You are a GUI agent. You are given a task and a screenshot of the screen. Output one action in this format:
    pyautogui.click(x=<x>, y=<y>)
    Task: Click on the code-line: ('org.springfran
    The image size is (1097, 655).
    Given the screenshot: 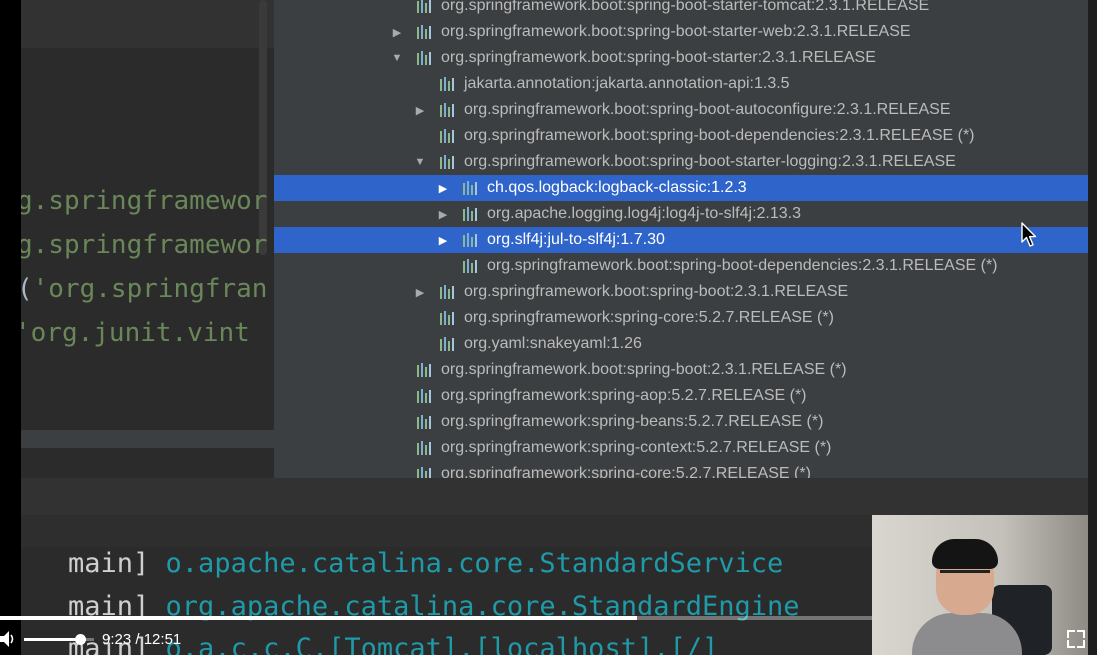 What is the action you would take?
    pyautogui.click(x=144, y=289)
    